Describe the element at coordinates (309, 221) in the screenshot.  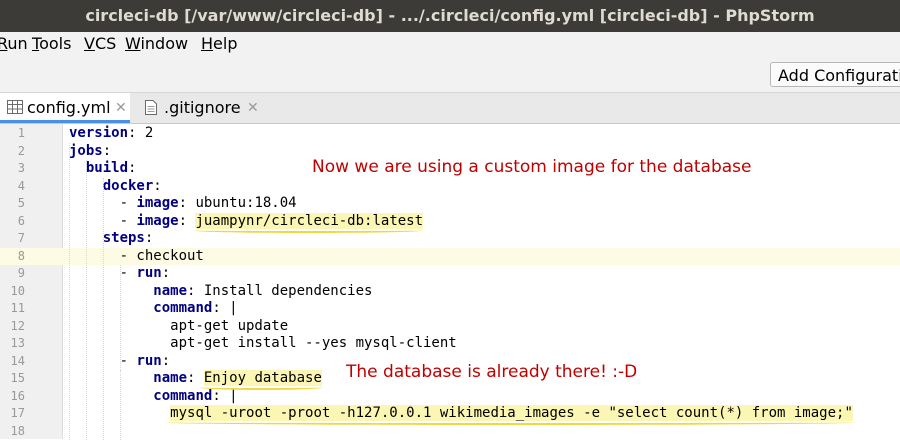
I see `highlighted-value: juampynr/circleci-db:latest` at that location.